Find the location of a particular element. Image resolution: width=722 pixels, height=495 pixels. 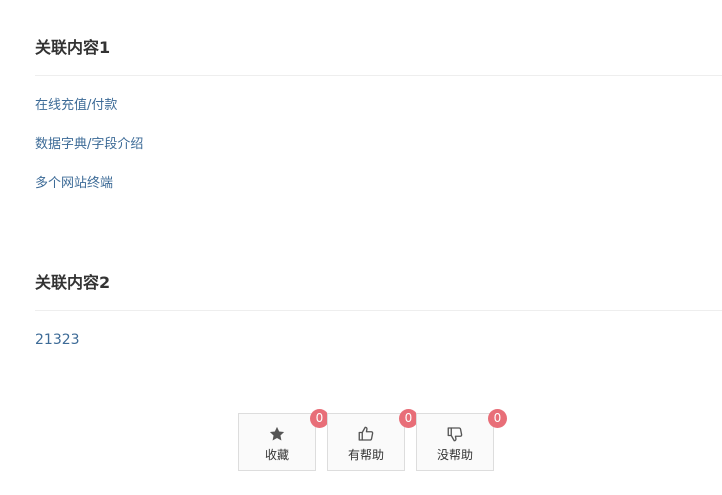

helpful-label: 有帮助 is located at coordinates (365, 455).